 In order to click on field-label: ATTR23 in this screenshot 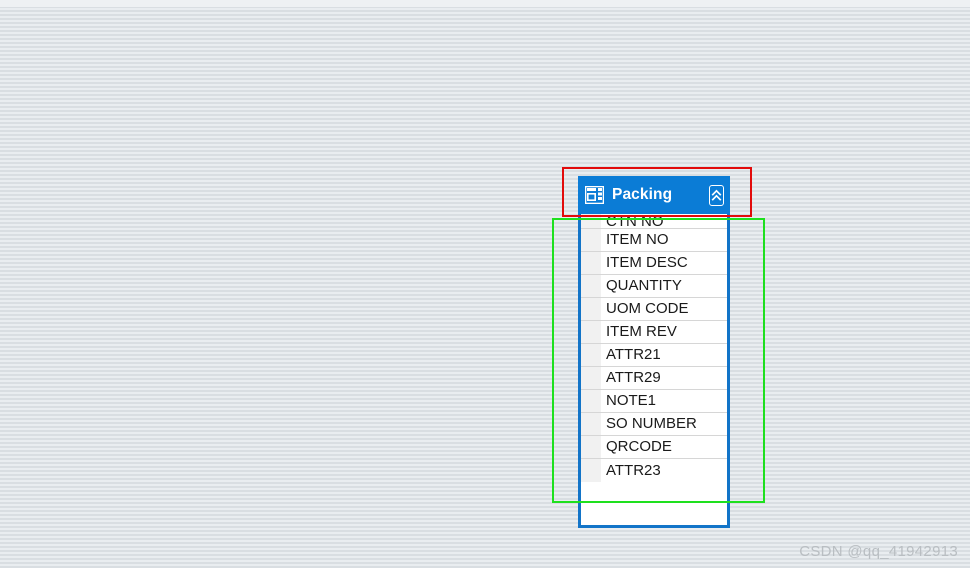, I will do `click(633, 470)`.